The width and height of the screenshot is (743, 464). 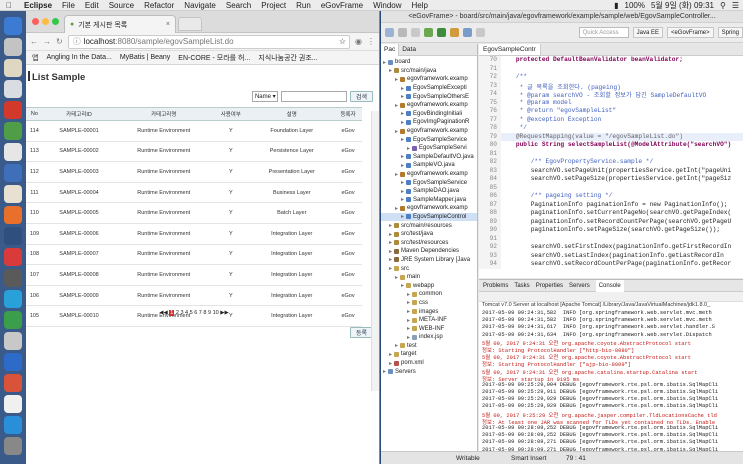 What do you see at coordinates (647, 32) in the screenshot?
I see `perspective-javaee: Java EE` at bounding box center [647, 32].